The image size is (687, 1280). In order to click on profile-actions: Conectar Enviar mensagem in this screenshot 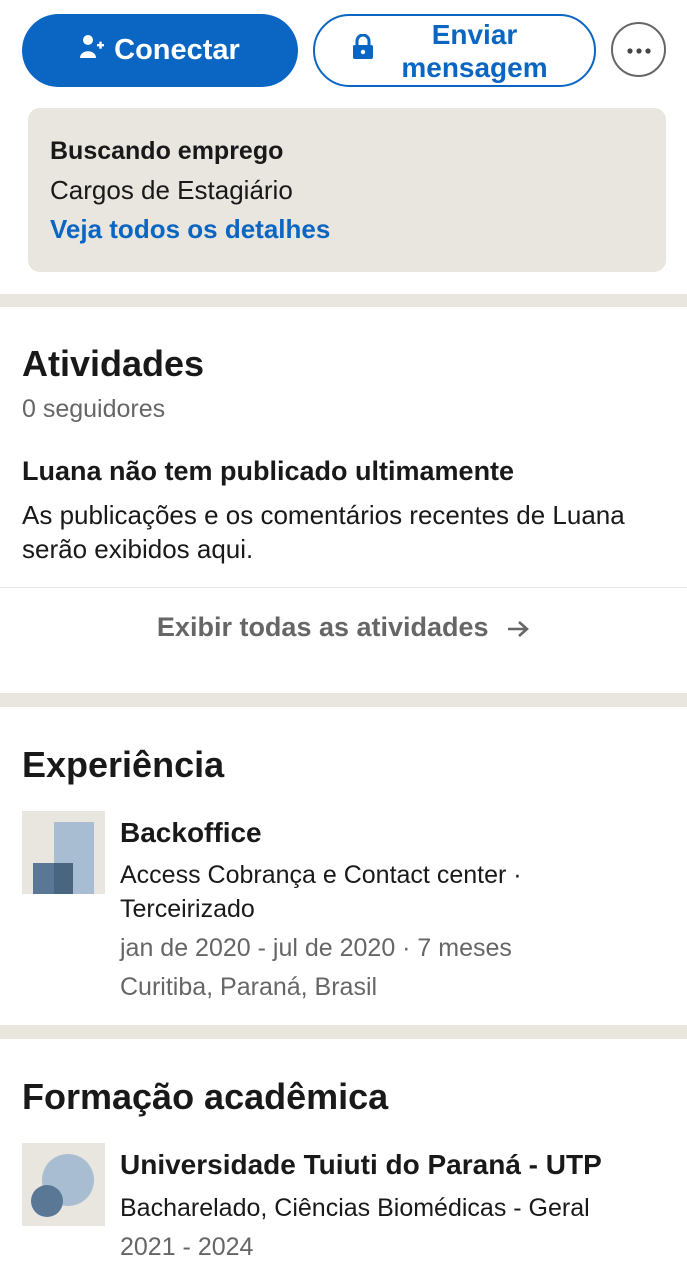, I will do `click(344, 50)`.